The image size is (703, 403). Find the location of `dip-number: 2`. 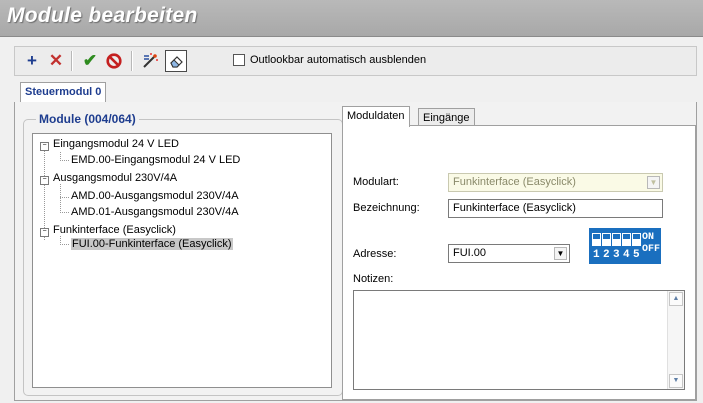

dip-number: 2 is located at coordinates (606, 255).